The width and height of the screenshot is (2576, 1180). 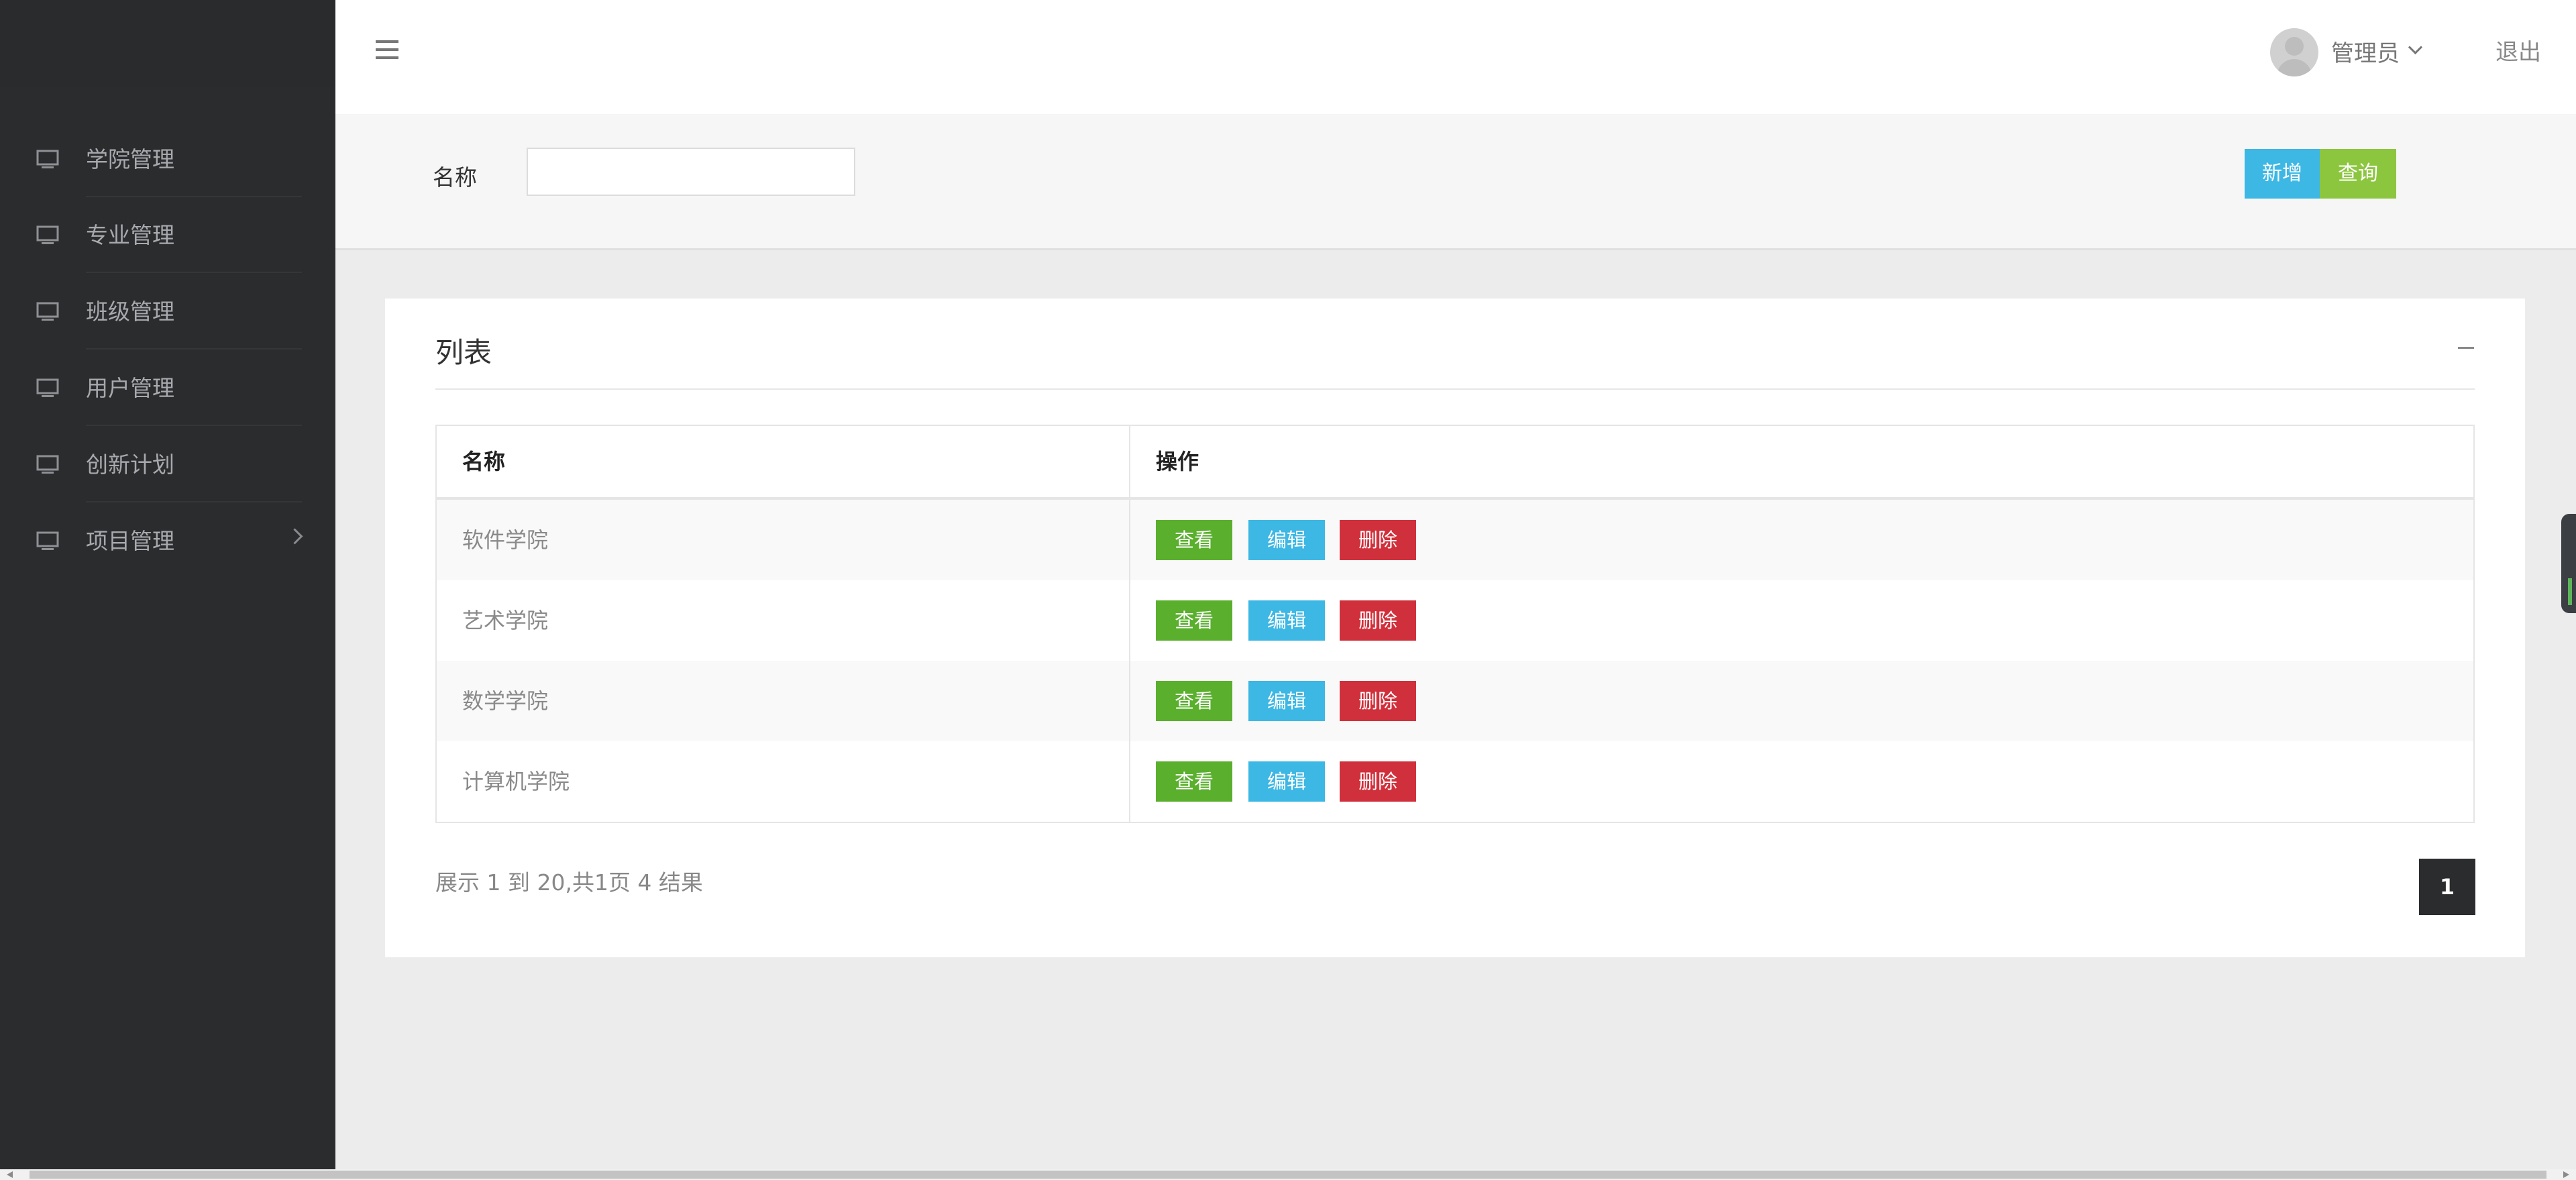 I want to click on sidebar-item-label: 创新计划, so click(x=130, y=464).